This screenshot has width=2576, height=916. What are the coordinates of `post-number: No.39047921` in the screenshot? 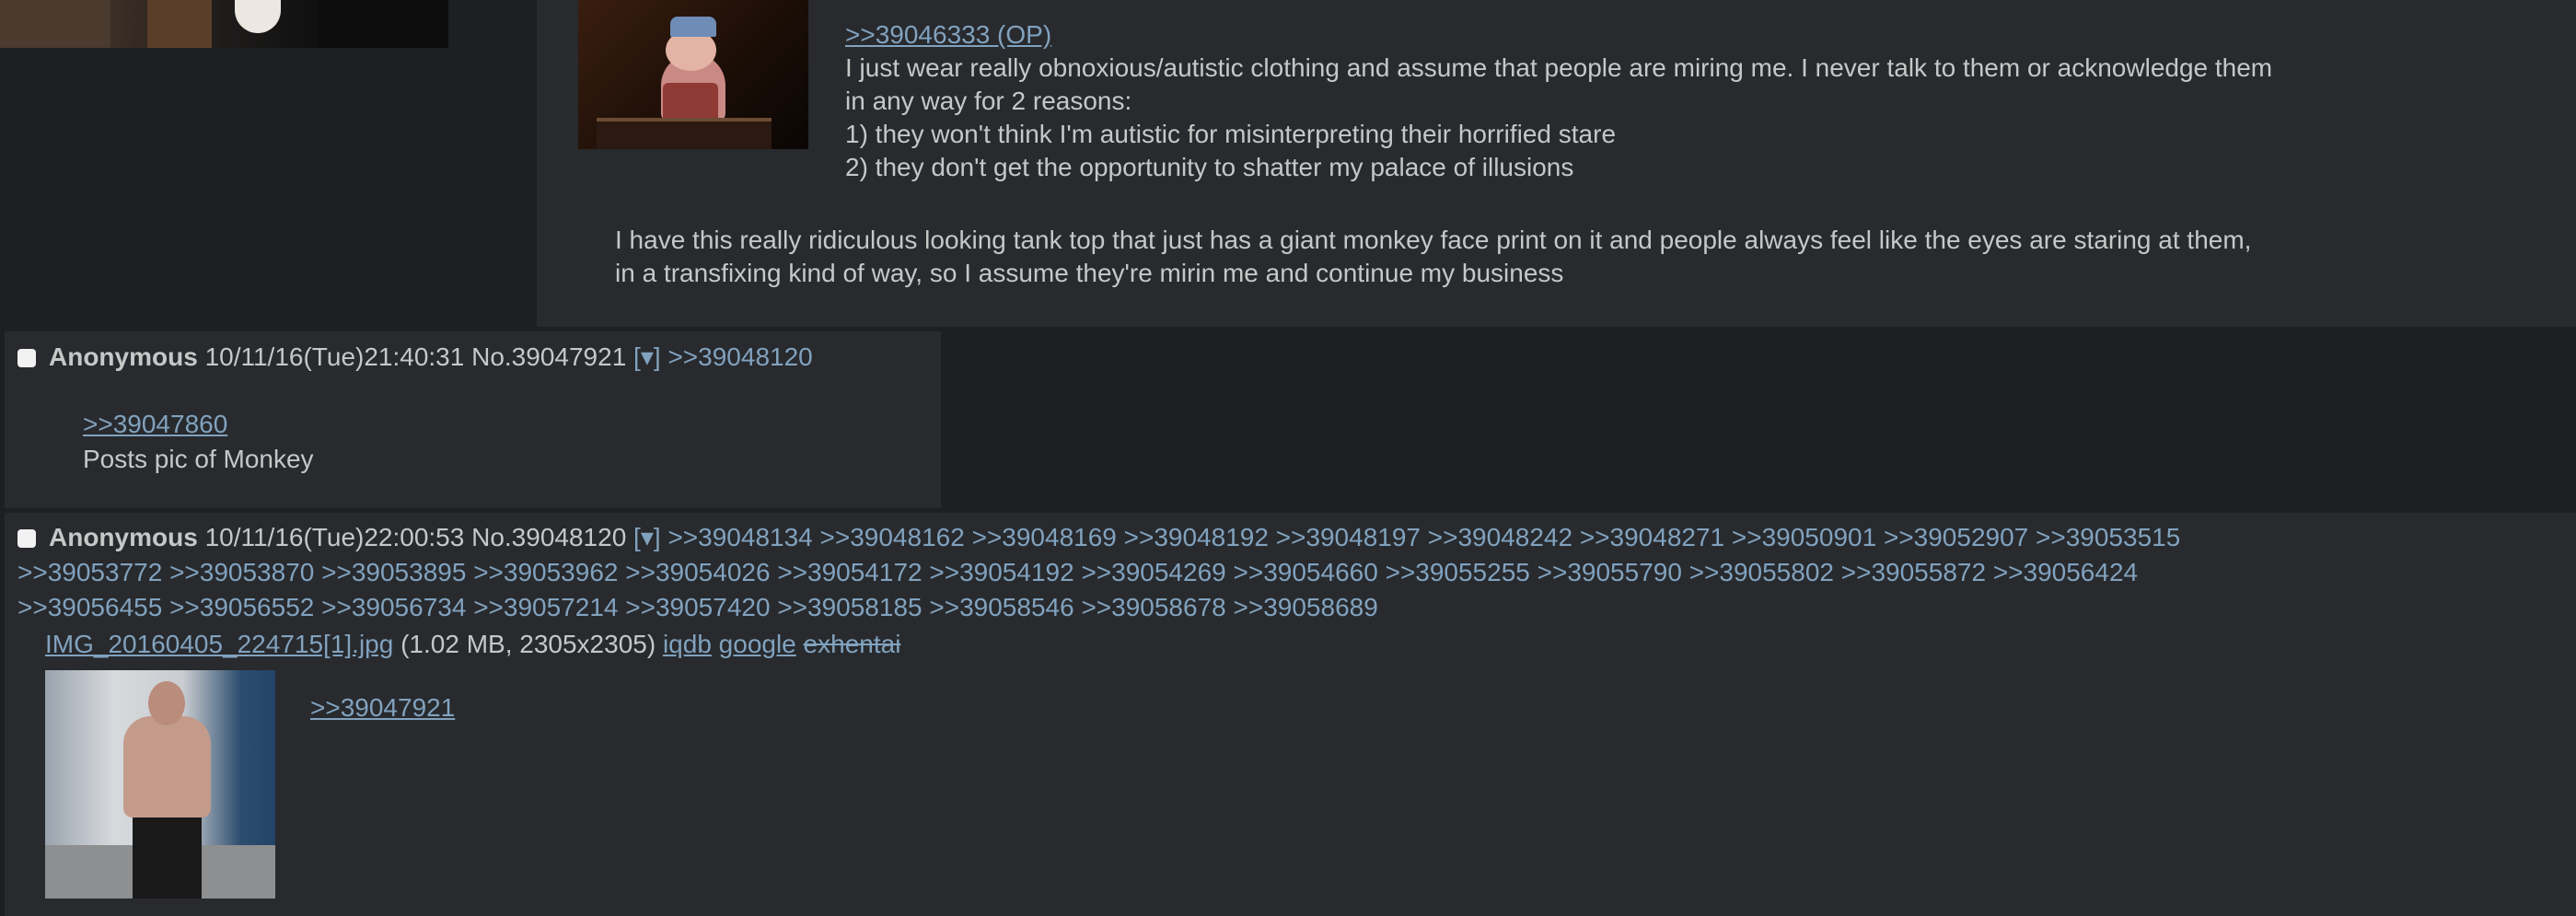 It's located at (548, 356).